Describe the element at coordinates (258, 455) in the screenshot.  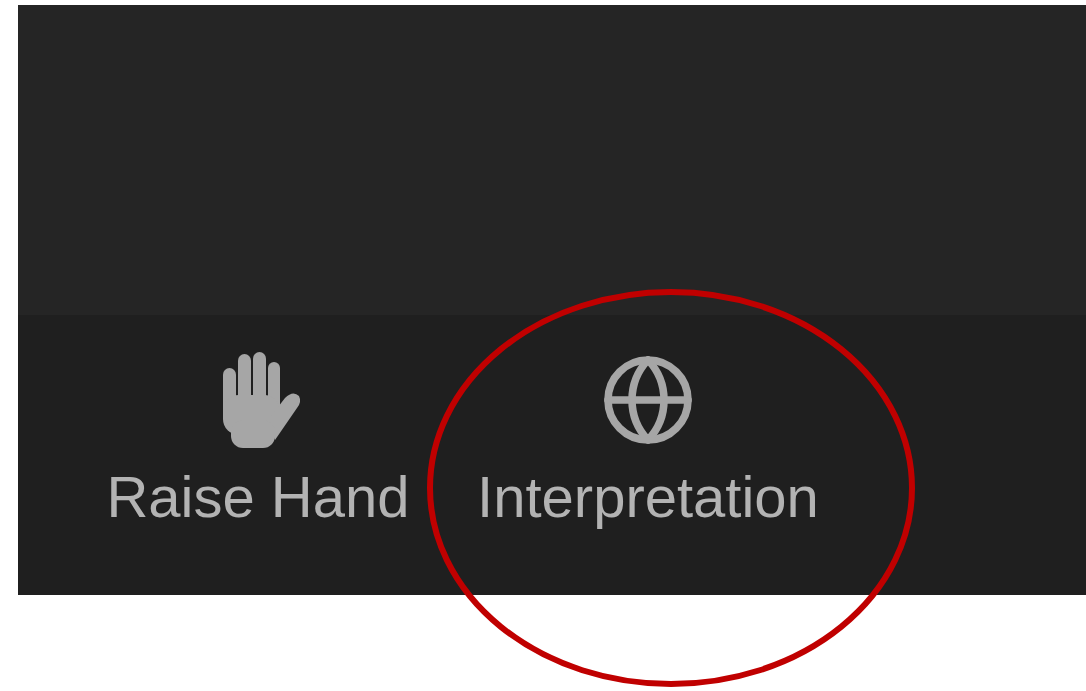
I see `toolbar-button: Raise Hand` at that location.